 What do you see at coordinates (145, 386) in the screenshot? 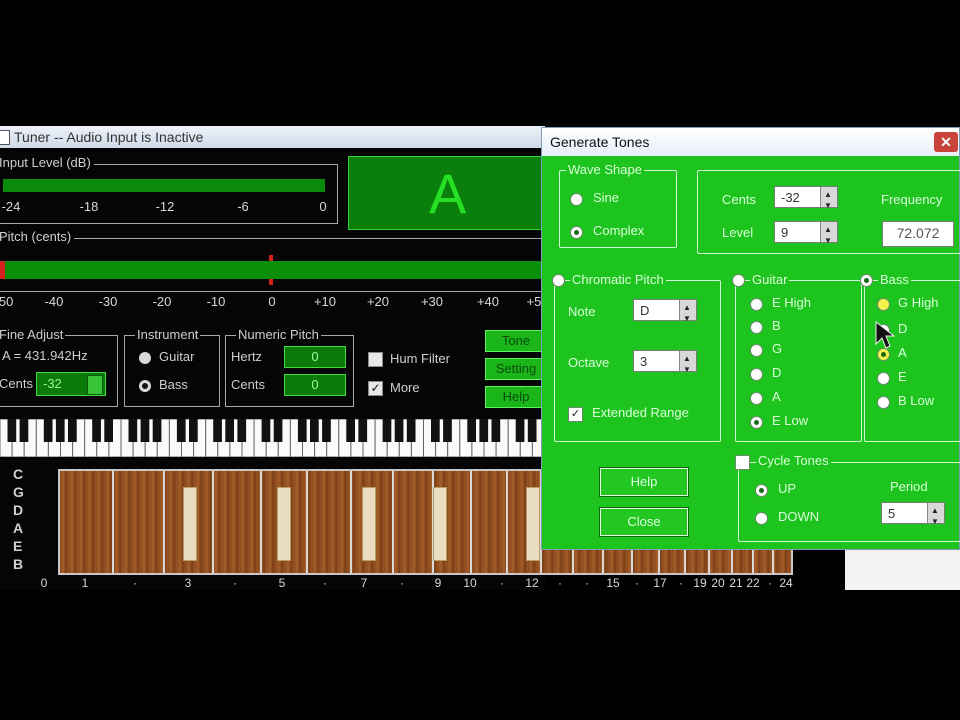
I see `instrument-radio-bass` at bounding box center [145, 386].